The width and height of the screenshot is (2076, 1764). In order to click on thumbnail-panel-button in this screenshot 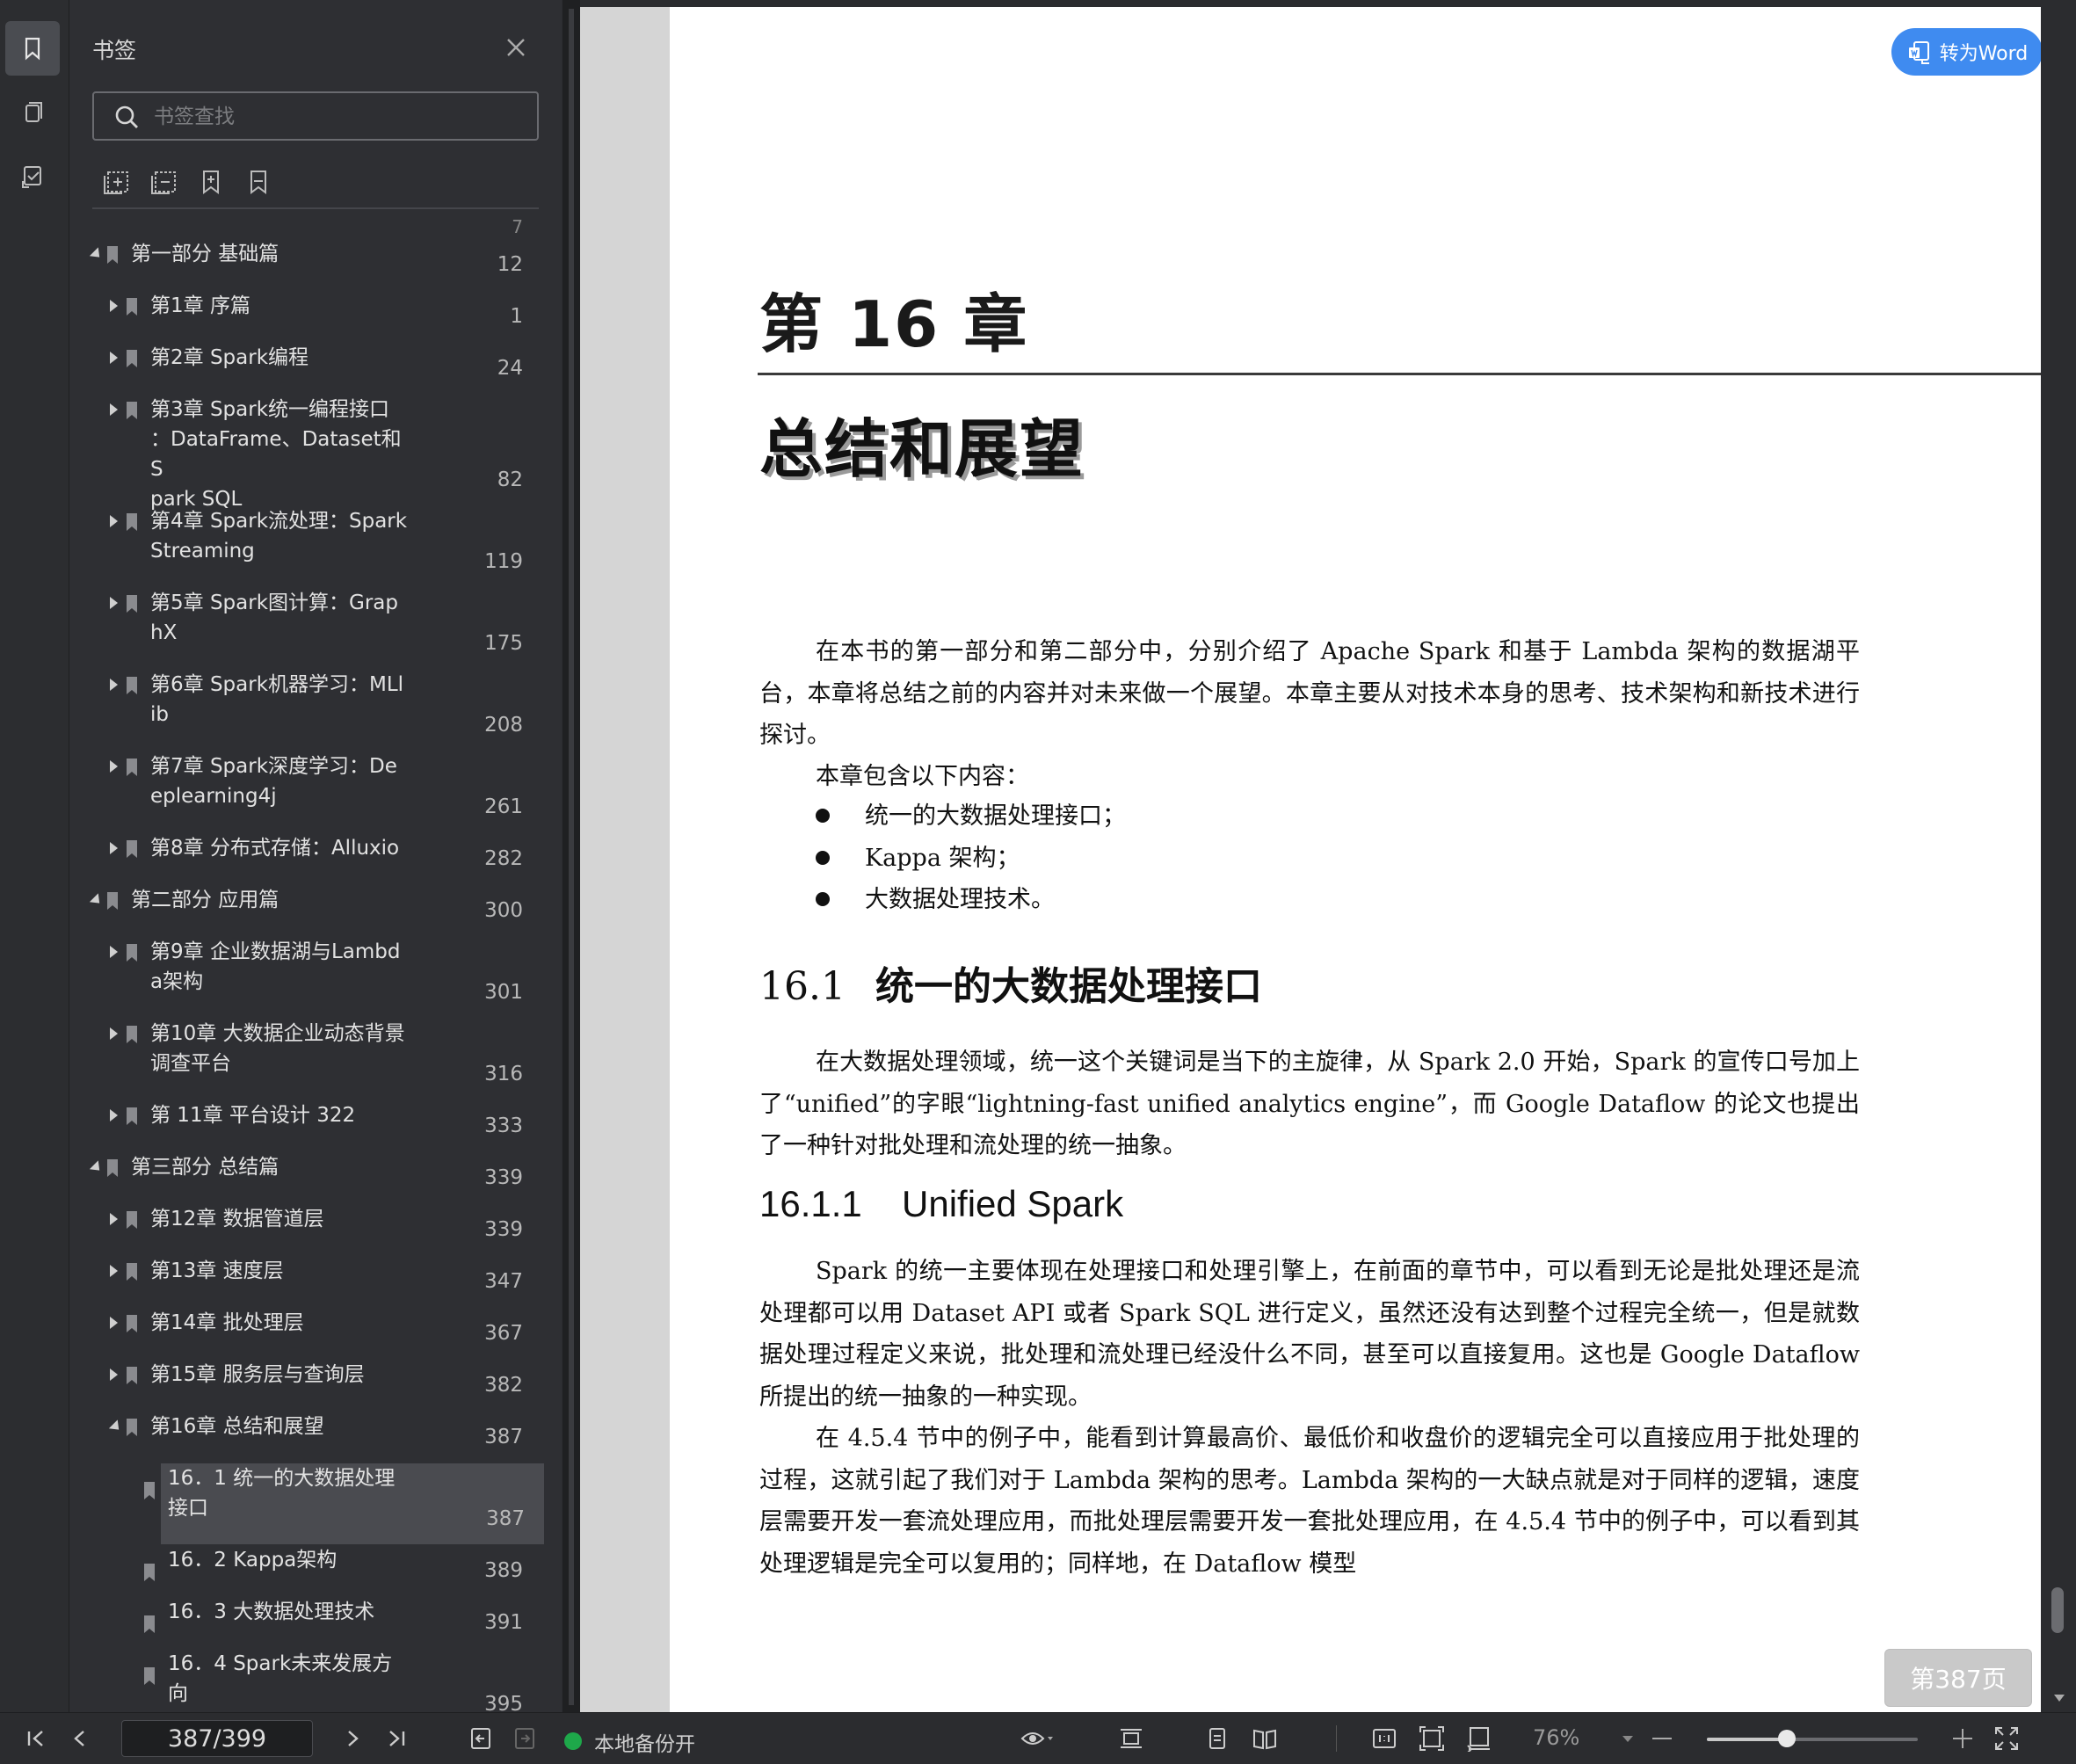, I will do `click(32, 113)`.